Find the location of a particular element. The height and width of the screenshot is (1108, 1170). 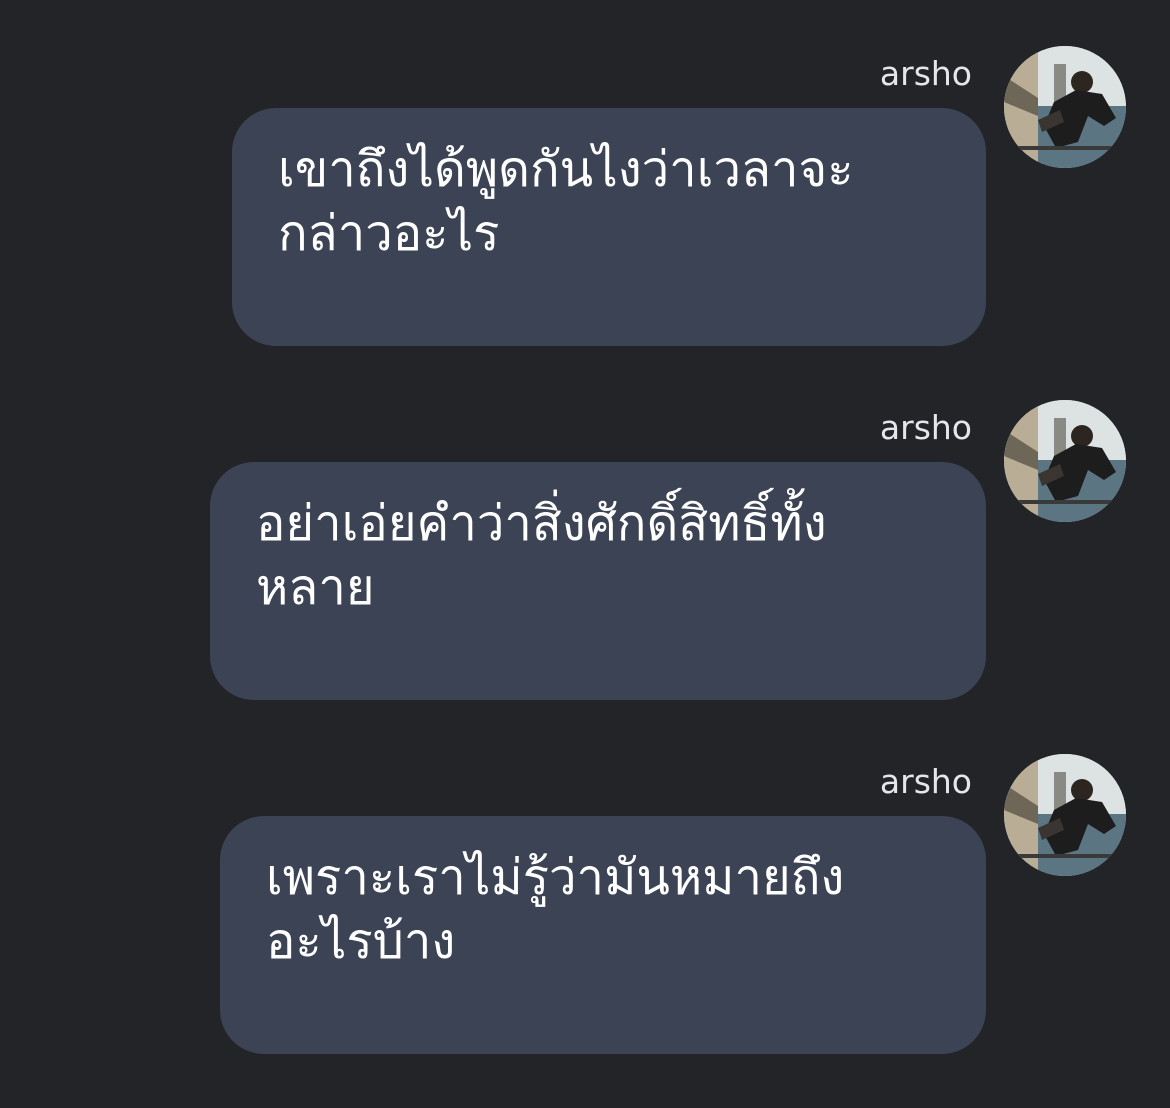

message-line: หลาย is located at coordinates (315, 587).